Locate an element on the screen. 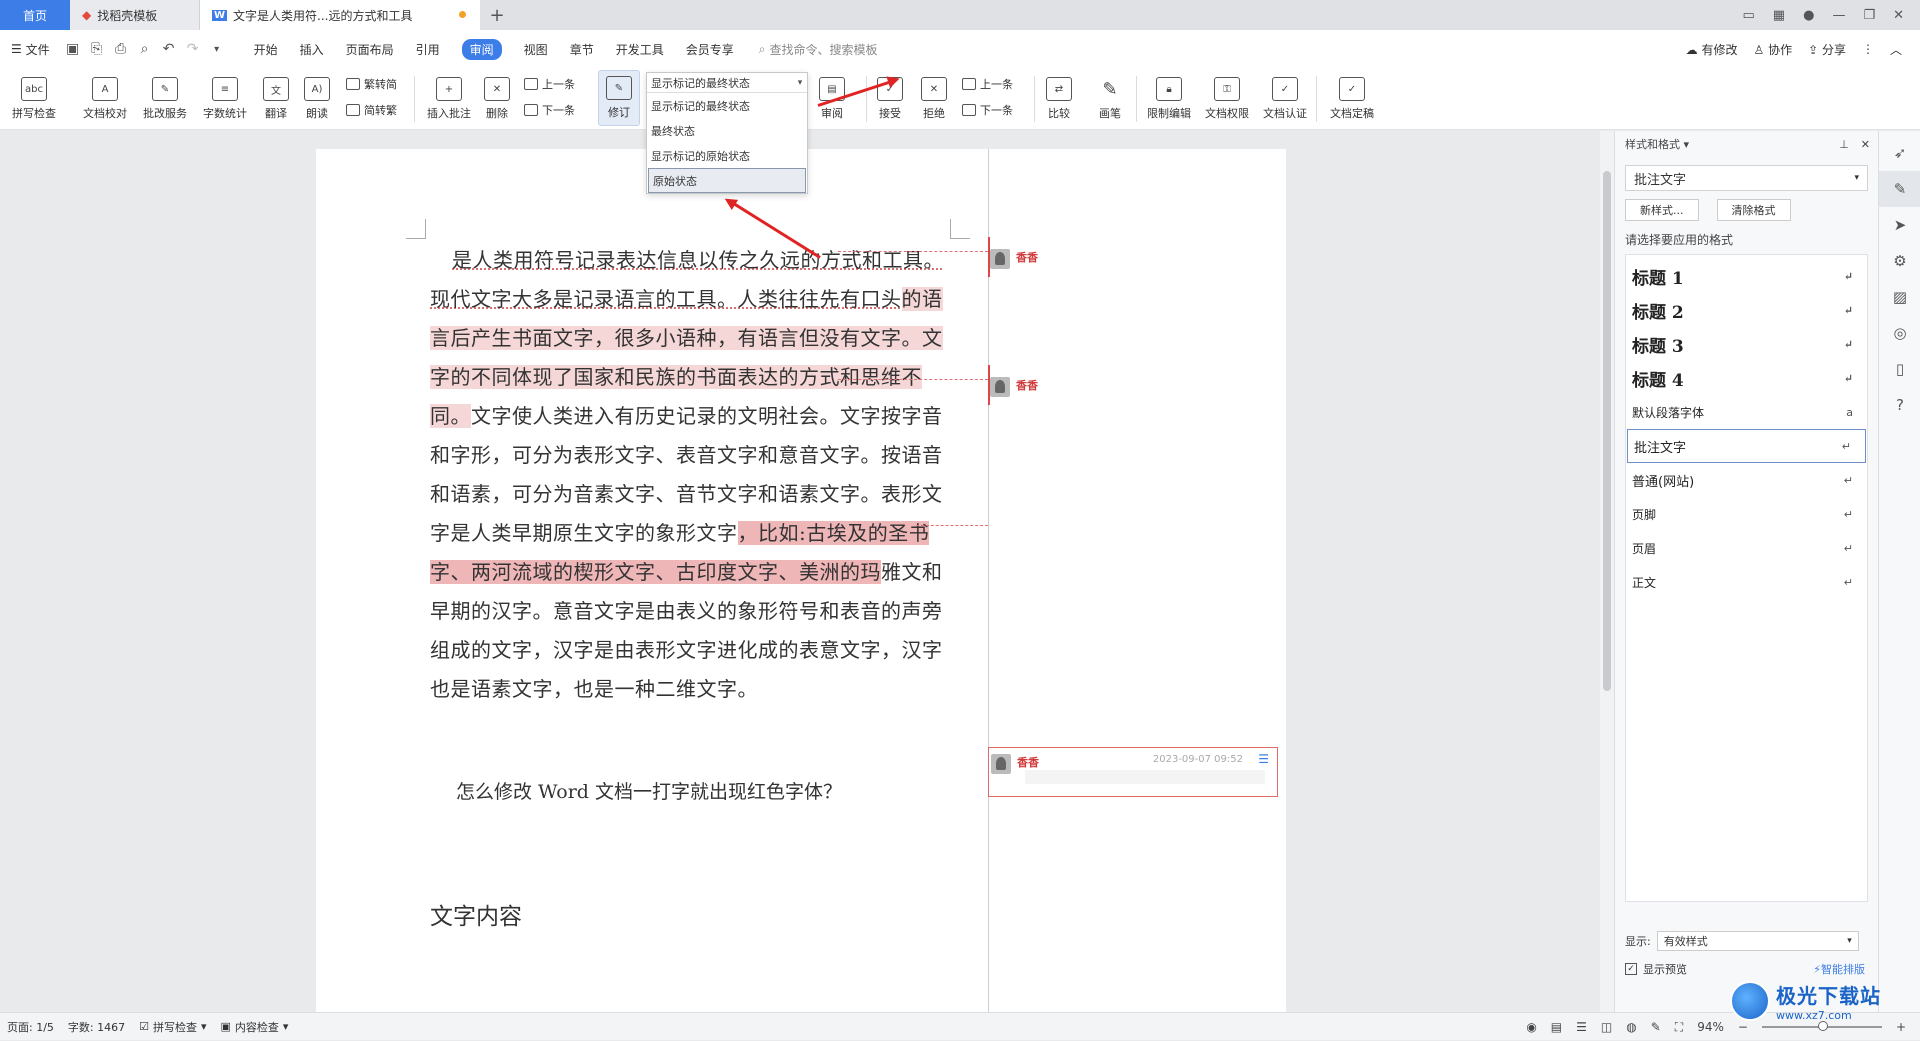 This screenshot has width=1920, height=1041. batch-service-button: ✎批改服务 is located at coordinates (165, 98).